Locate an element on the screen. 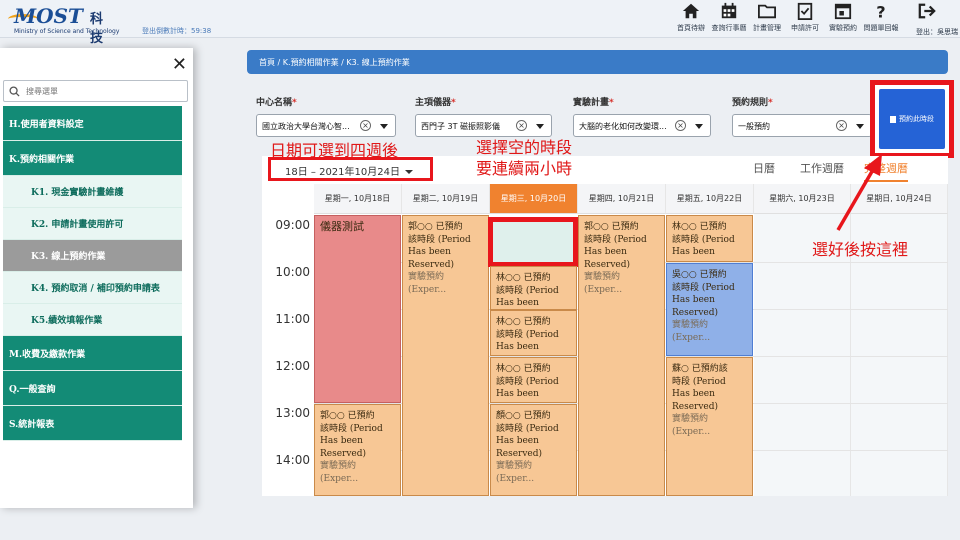  top-nav: 首頁待辦 查詢行事曆 計畫管理 申請許可 實驗預約 ? 問題單回報 is located at coordinates (786, 17).